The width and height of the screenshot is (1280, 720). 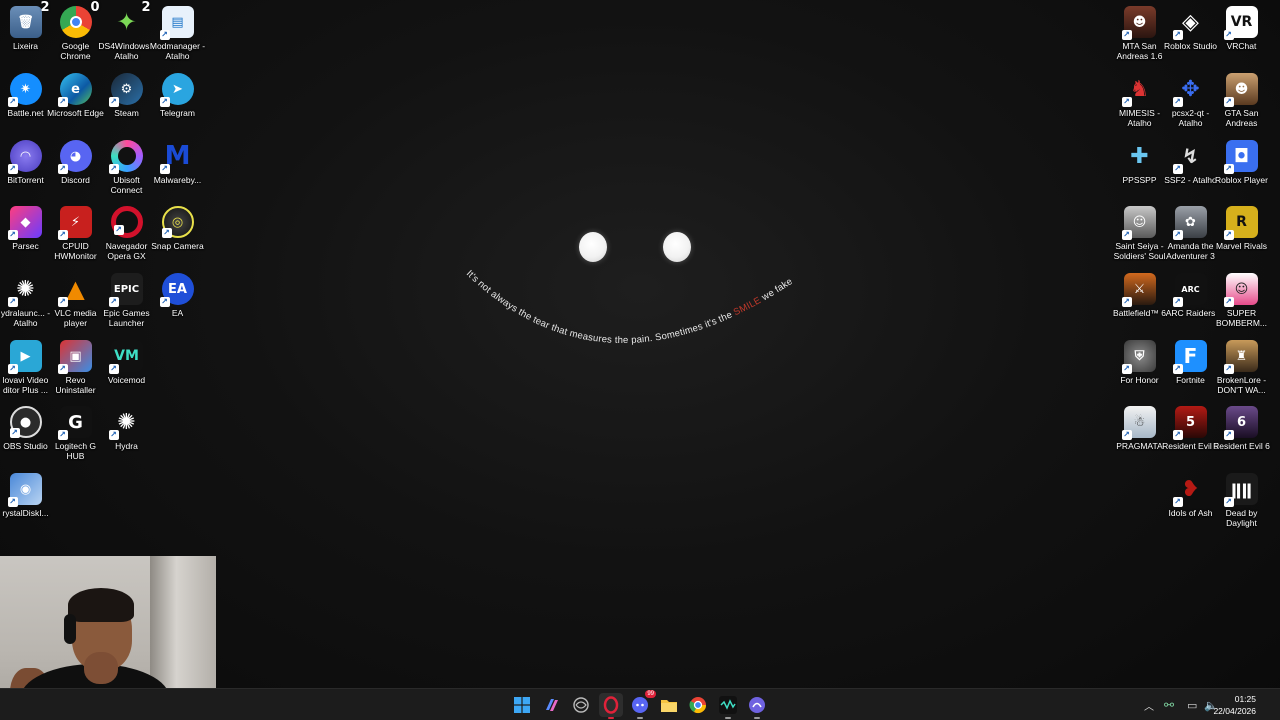 What do you see at coordinates (126, 234) in the screenshot?
I see `desktop-icon-opera: ↗ Navegador Opera GX` at bounding box center [126, 234].